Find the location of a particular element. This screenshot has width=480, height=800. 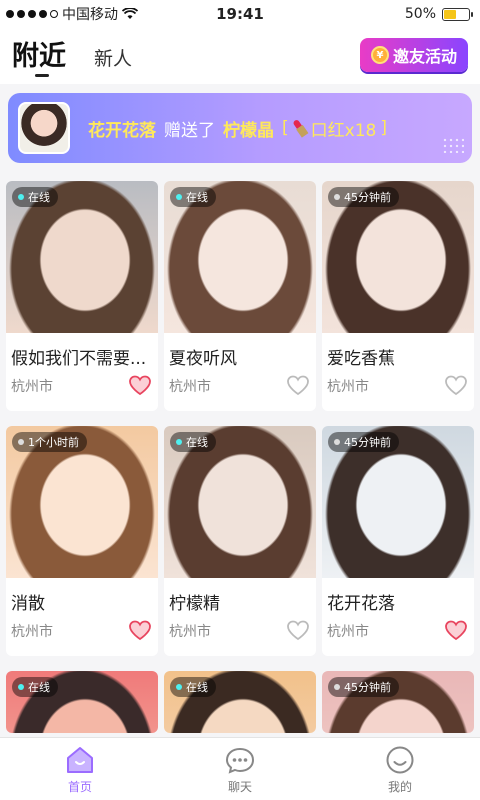

gift-banner: 花开花落 赠送了 柠檬晶 [ 口红x18 ] is located at coordinates (240, 128).